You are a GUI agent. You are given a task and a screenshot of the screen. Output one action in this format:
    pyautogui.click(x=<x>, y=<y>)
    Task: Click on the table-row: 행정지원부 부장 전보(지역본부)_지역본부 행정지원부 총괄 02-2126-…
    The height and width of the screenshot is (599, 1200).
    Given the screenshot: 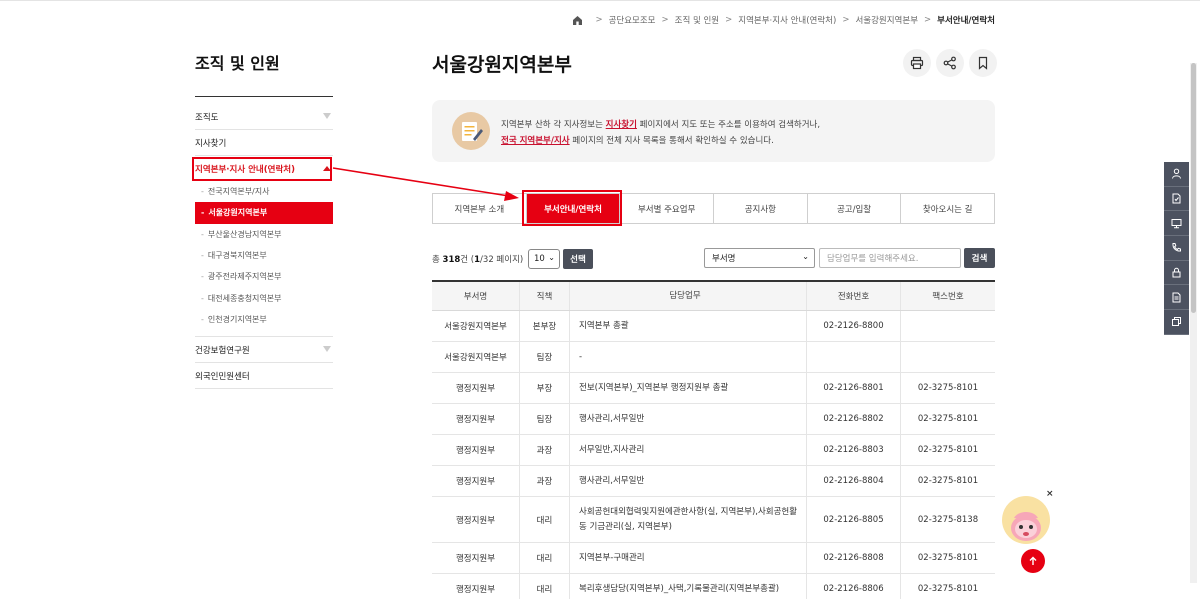 What is the action you would take?
    pyautogui.click(x=713, y=388)
    